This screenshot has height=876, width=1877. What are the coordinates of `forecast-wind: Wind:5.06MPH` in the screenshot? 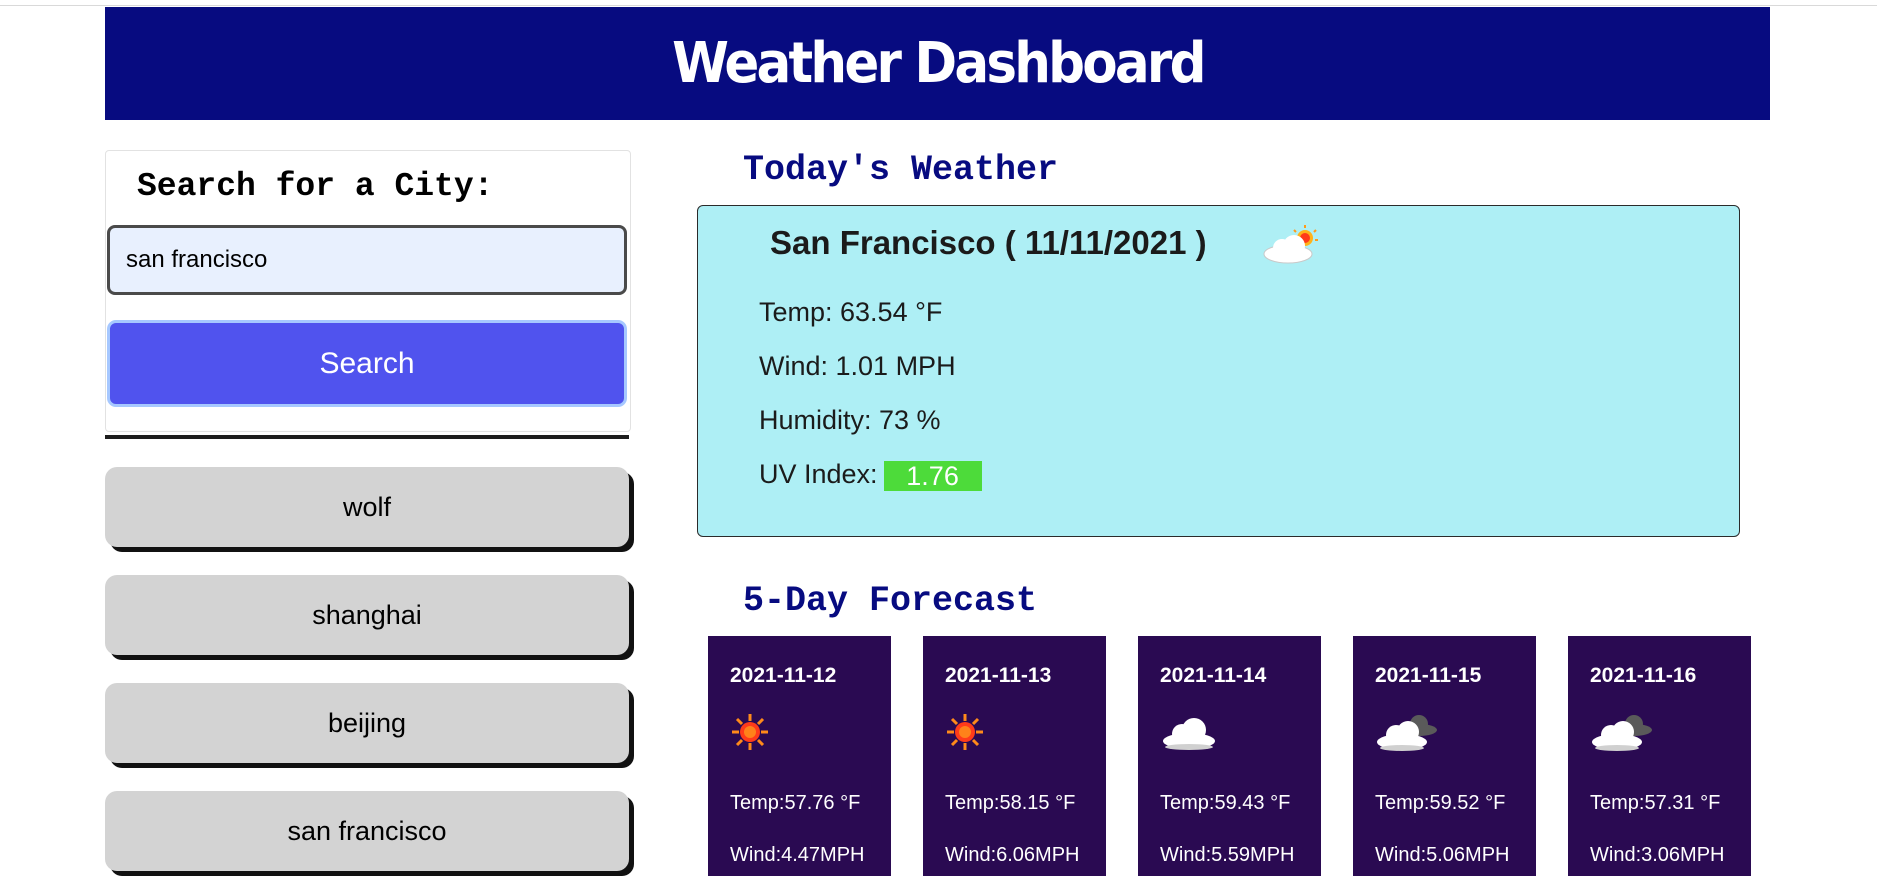 It's located at (1442, 855).